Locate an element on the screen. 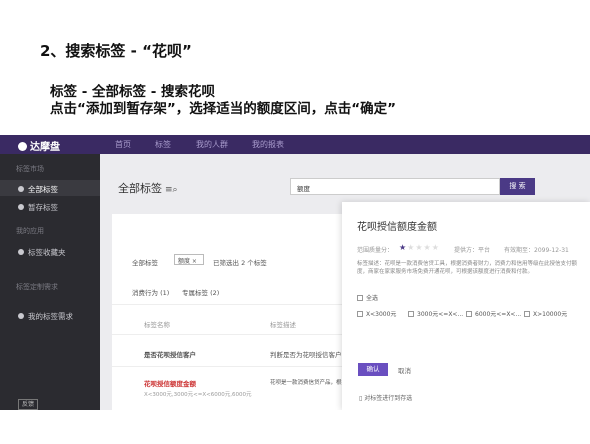  row2-desc: 花呗是一款消费信贷产品，根据消费者购买力进行授信，消费者在家家服务的花呗服务 is located at coordinates (310, 383).